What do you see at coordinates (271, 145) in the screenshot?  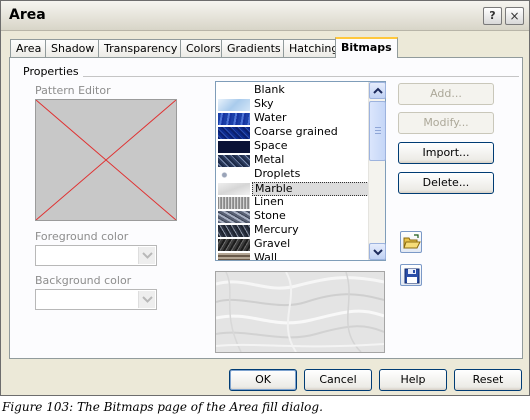 I see `list-item-label: Space` at bounding box center [271, 145].